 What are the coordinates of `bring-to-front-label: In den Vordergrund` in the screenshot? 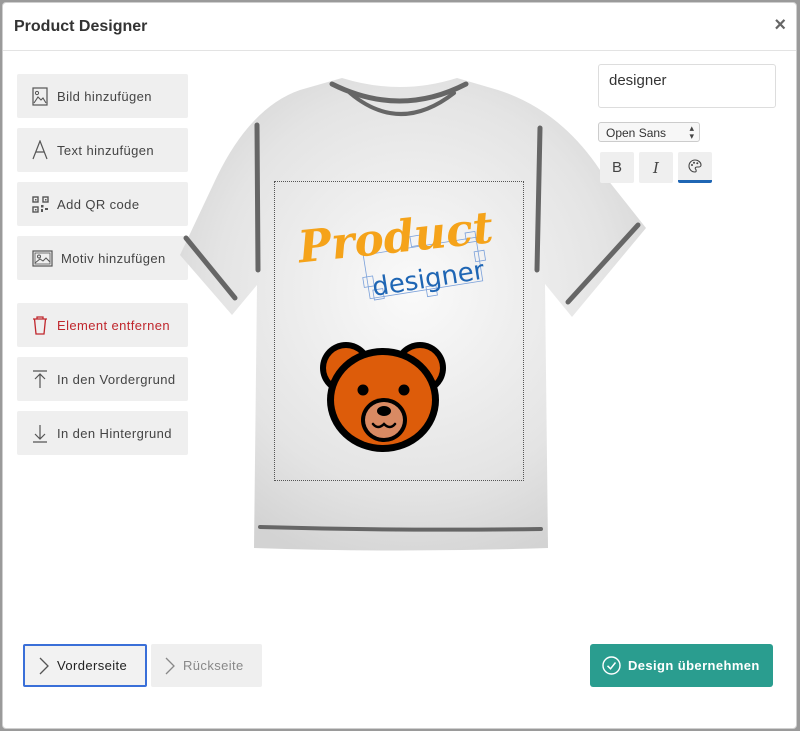 It's located at (116, 379).